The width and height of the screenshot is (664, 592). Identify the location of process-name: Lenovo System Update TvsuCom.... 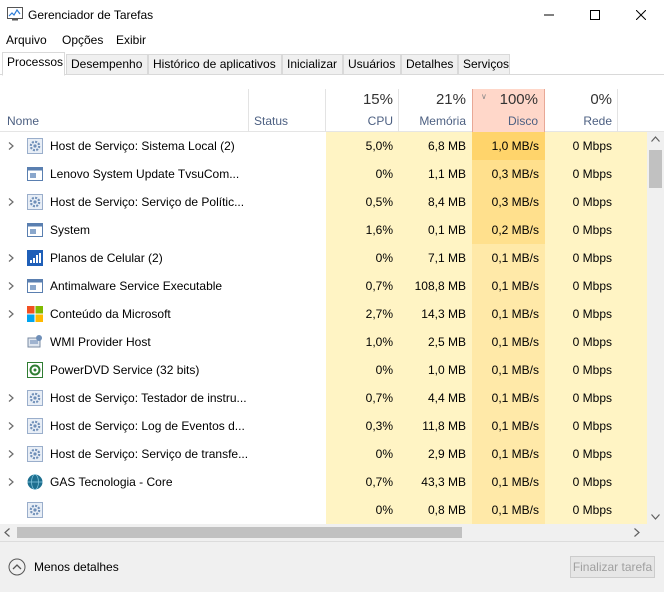
(145, 174).